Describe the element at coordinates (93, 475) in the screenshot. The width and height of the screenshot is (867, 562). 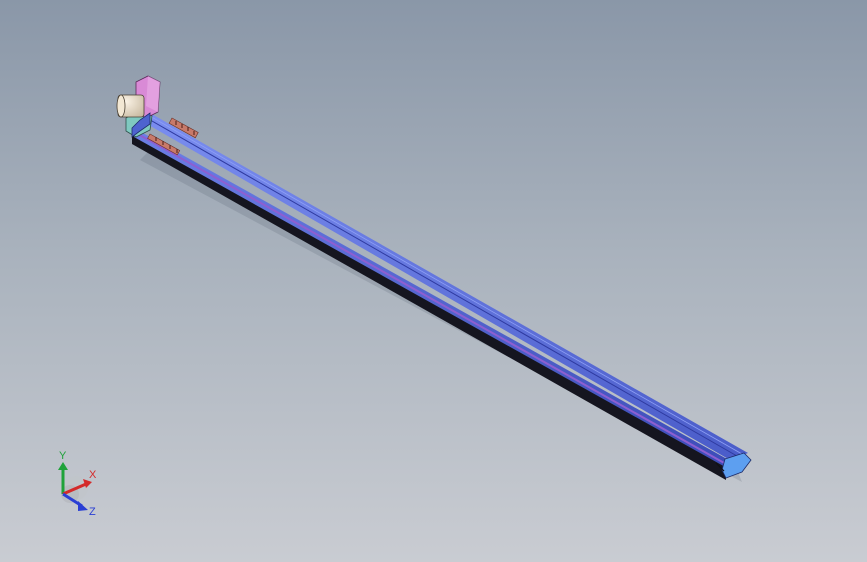
I see `x-axis-label: X` at that location.